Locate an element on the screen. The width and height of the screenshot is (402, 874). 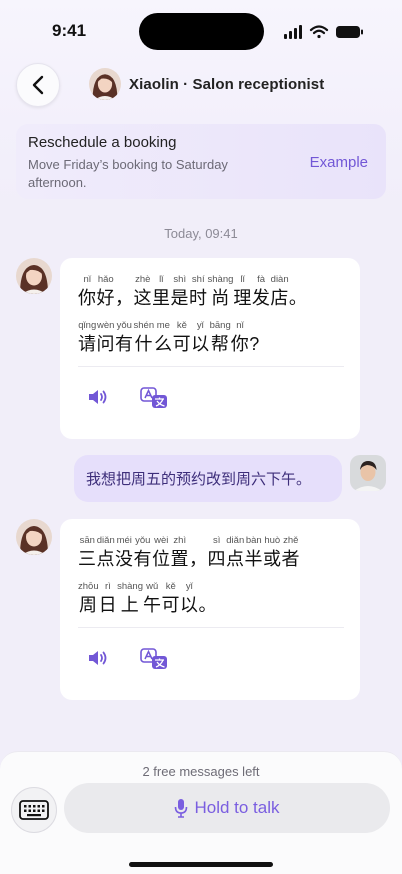
character-column: zhōu 周 is located at coordinates (88, 598).